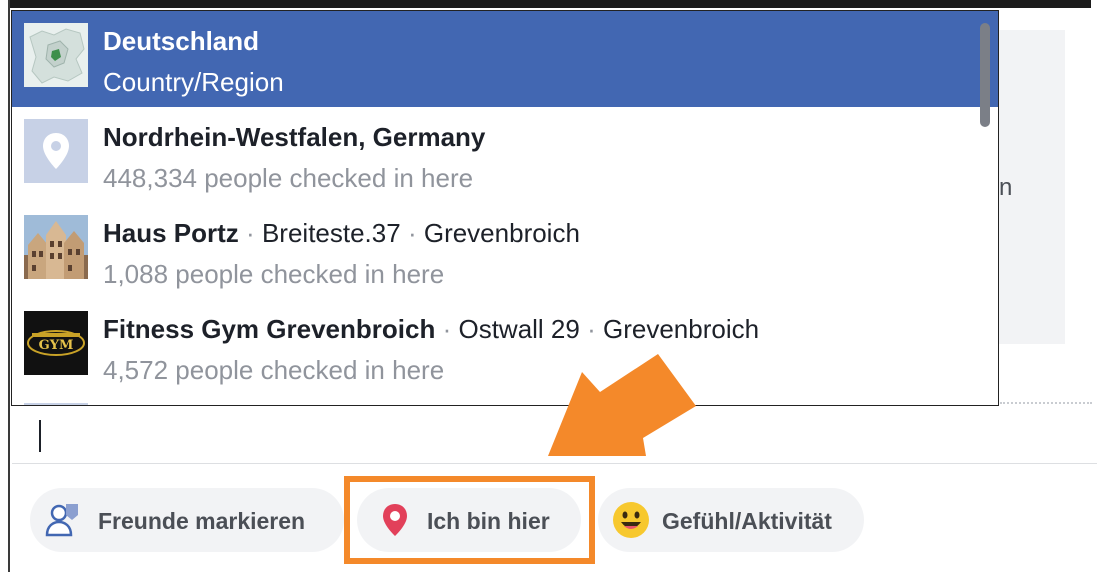 This screenshot has height=572, width=1099. I want to click on suggestion-name: Deutschland, so click(181, 41).